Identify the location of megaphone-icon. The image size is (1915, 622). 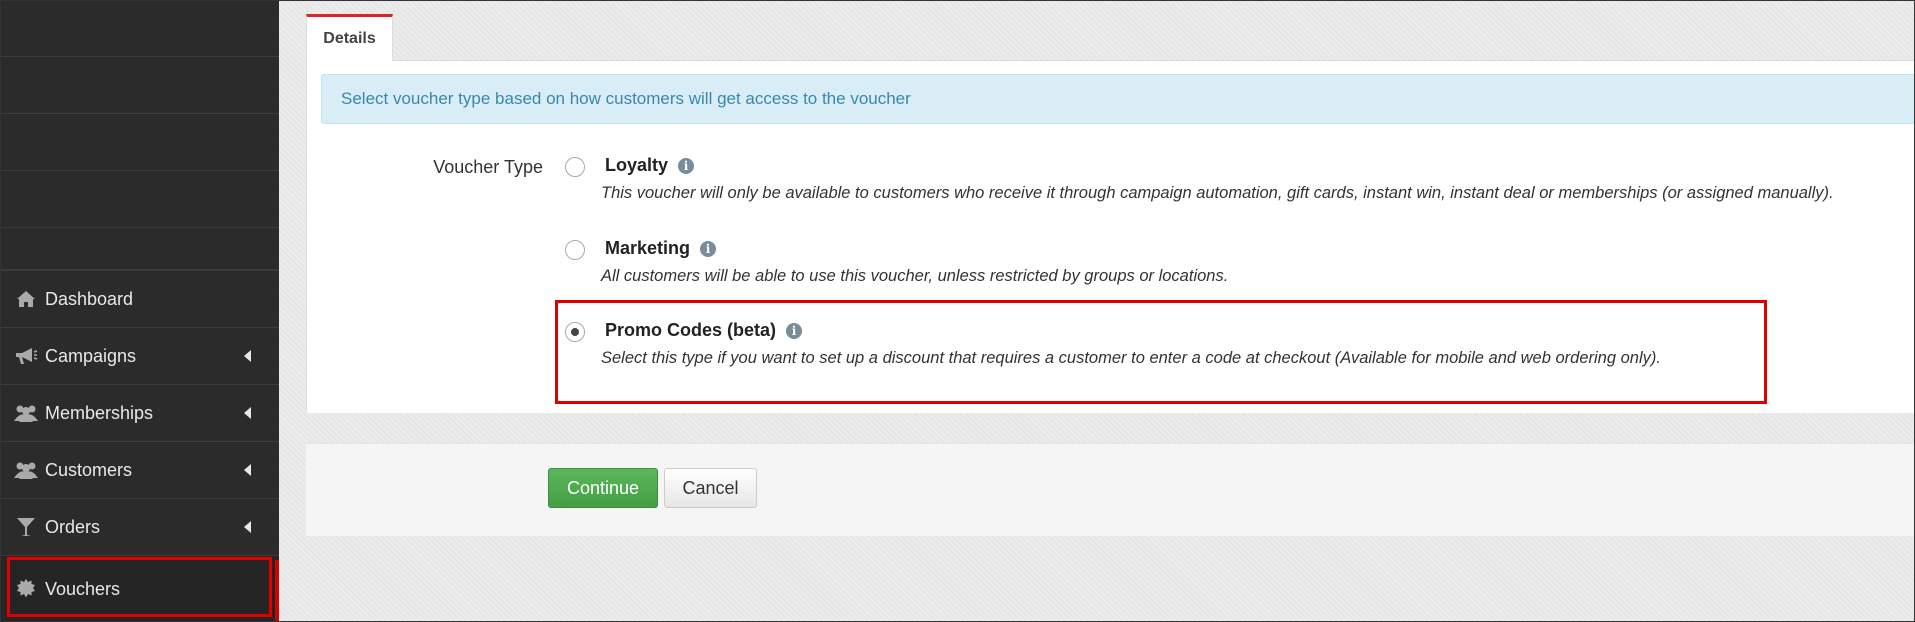
(26, 356).